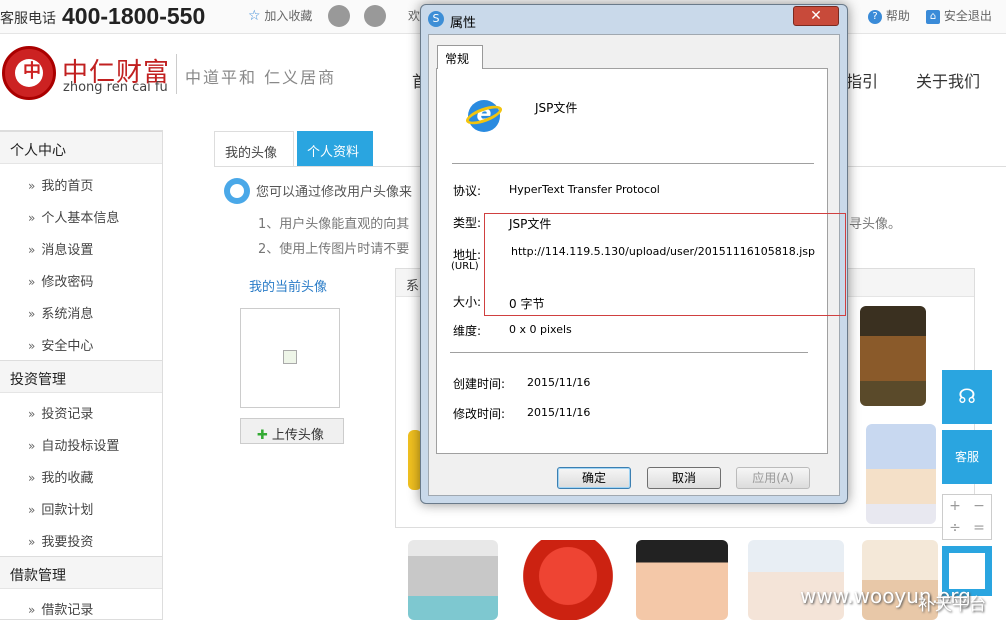 This screenshot has width=1006, height=620. I want to click on apply-button: 应用(A), so click(773, 478).